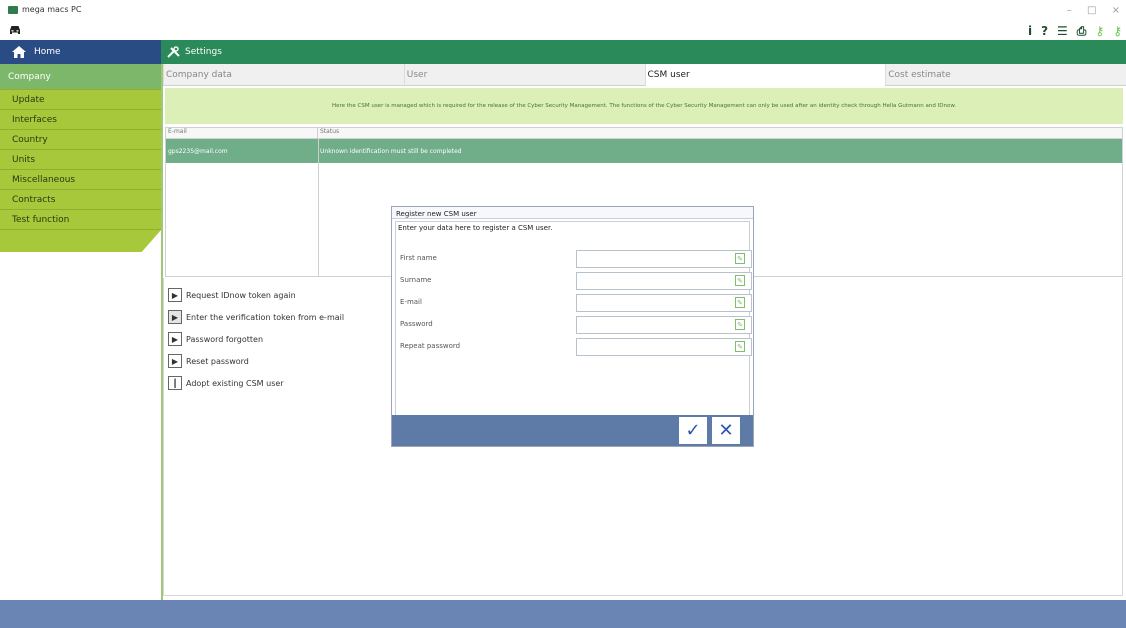  Describe the element at coordinates (80, 77) in the screenshot. I see `sidebar-item-company: Company` at that location.